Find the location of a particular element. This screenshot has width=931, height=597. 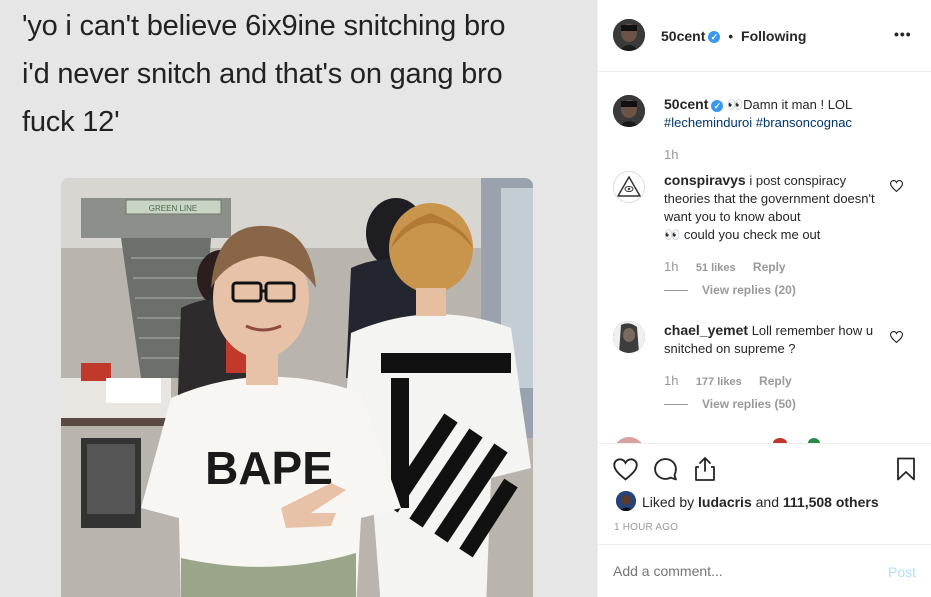

illuminati-avatar-image is located at coordinates (629, 186).